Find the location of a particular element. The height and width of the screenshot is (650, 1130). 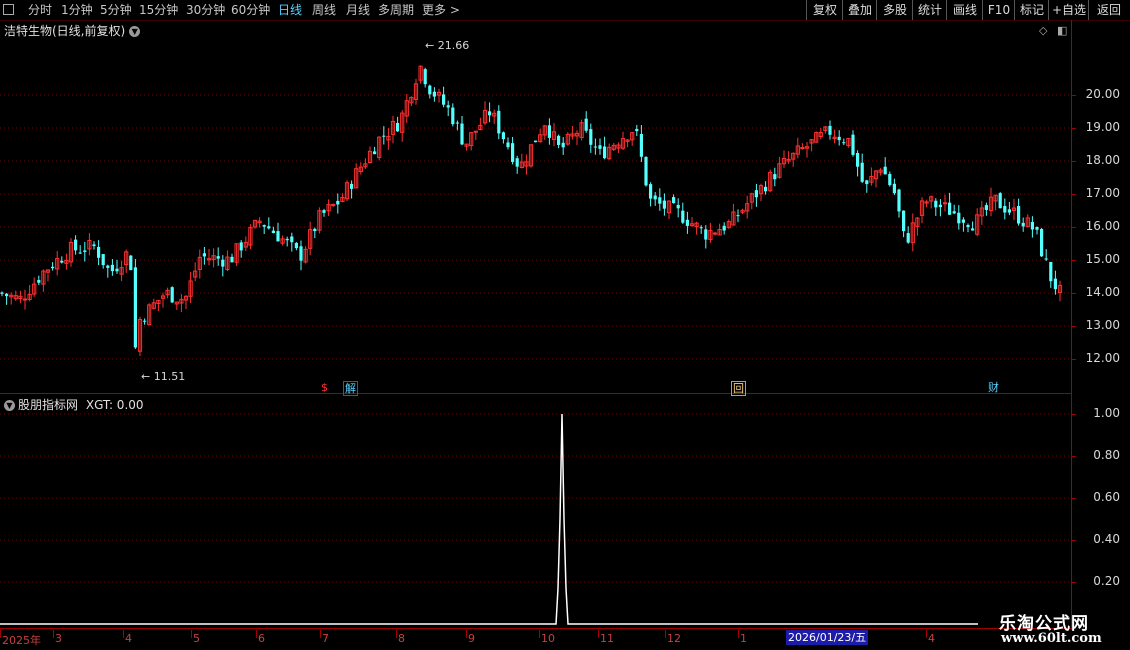

multi-stock-button: 多股 is located at coordinates (894, 10).